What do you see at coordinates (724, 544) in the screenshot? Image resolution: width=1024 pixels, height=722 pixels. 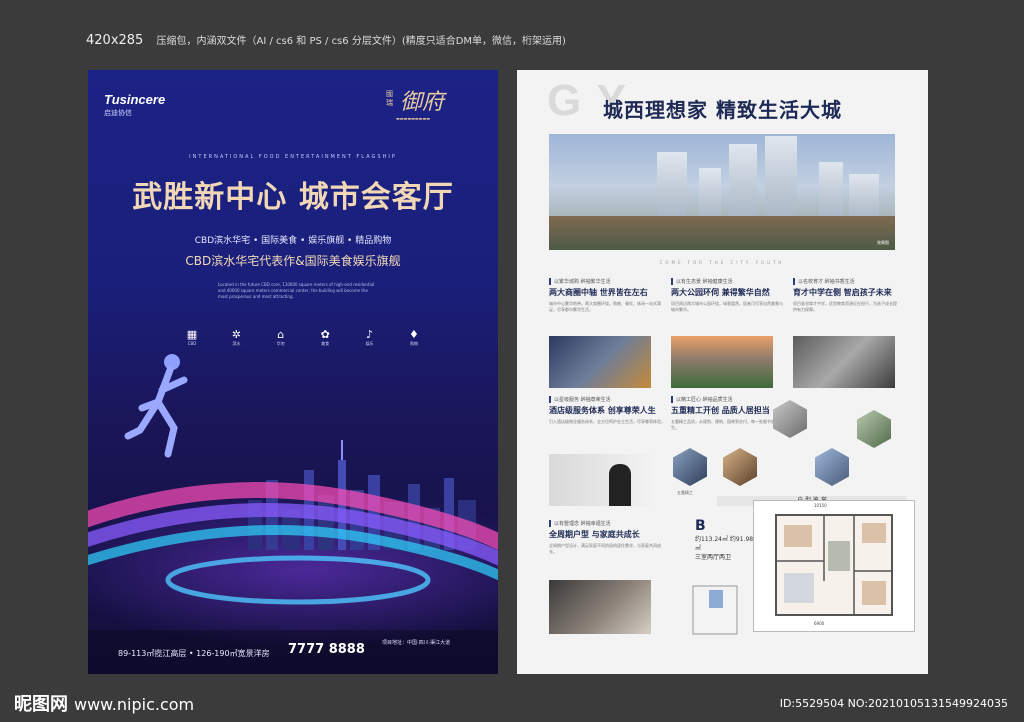 I see `floorplan-area: 约113.24㎡ 约91.98㎡` at bounding box center [724, 544].